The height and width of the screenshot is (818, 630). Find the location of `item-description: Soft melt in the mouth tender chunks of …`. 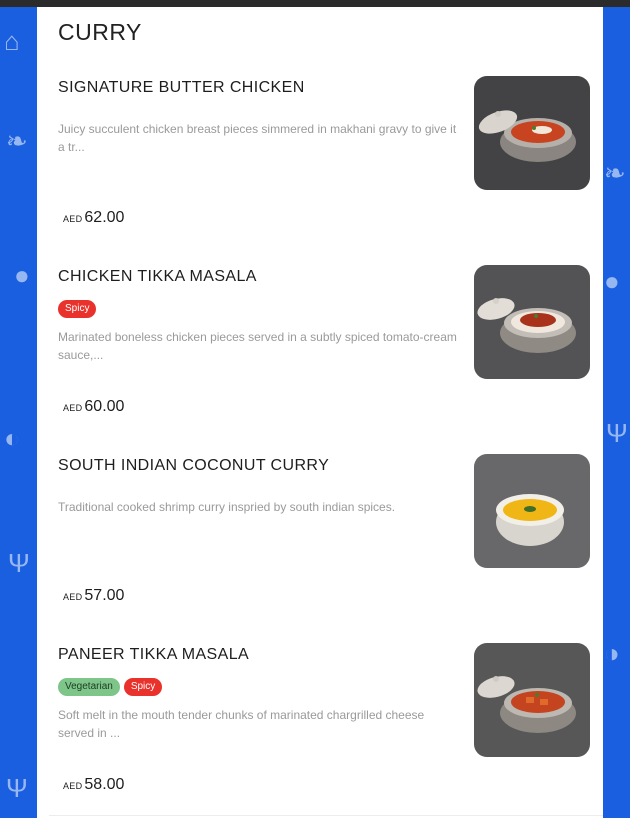

item-description: Soft melt in the mouth tender chunks of … is located at coordinates (241, 724).